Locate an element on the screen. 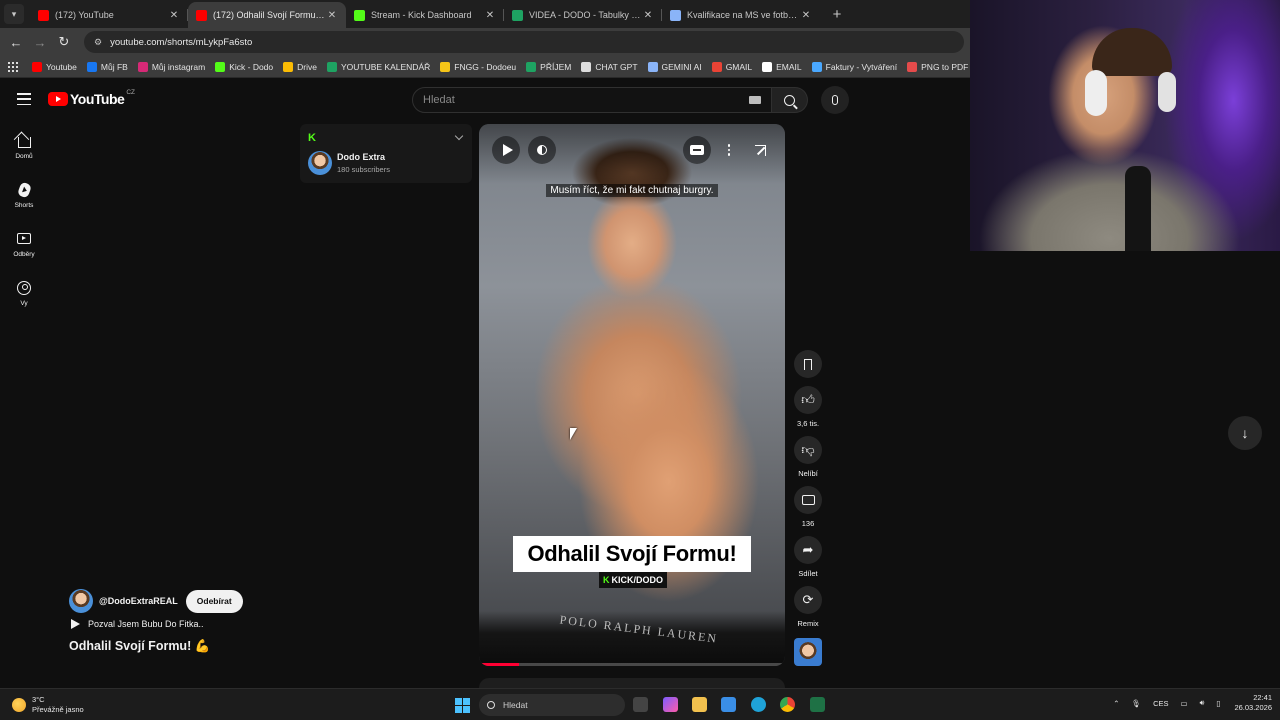 The height and width of the screenshot is (720, 1280). remix-button: ⟳ is located at coordinates (808, 600).